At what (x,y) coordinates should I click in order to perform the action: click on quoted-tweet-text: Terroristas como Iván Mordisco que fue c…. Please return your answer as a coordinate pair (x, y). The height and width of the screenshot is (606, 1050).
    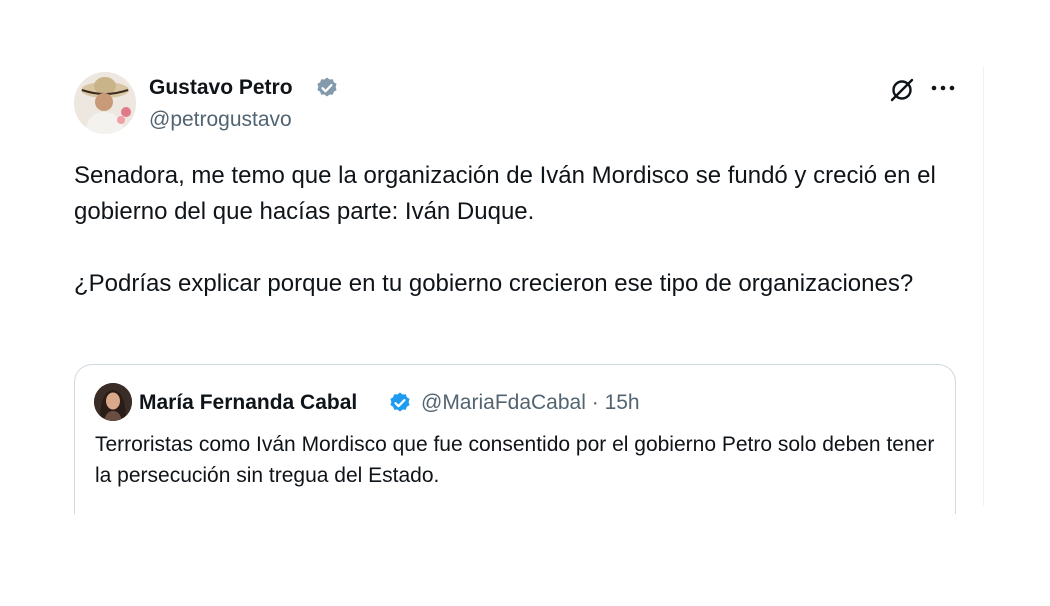
    Looking at the image, I should click on (515, 460).